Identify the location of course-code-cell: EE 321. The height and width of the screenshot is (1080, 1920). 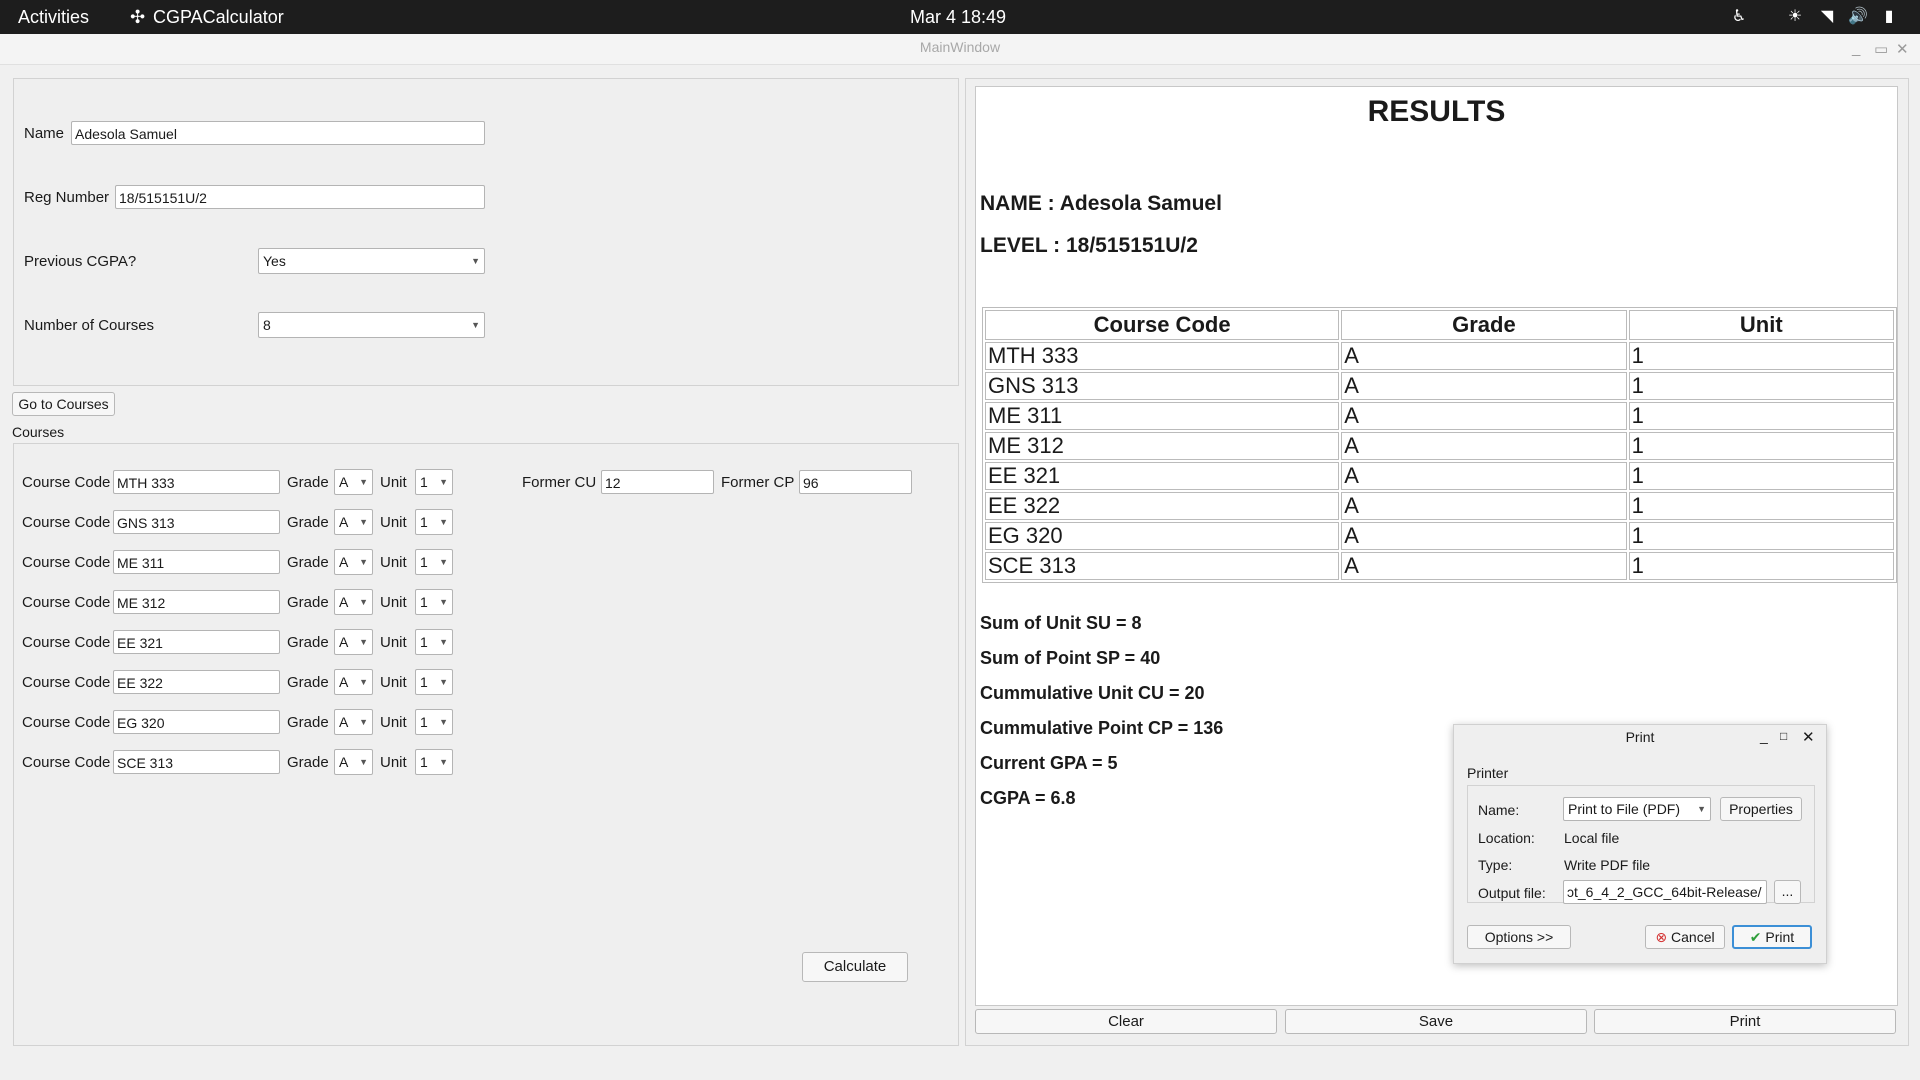
(1162, 476).